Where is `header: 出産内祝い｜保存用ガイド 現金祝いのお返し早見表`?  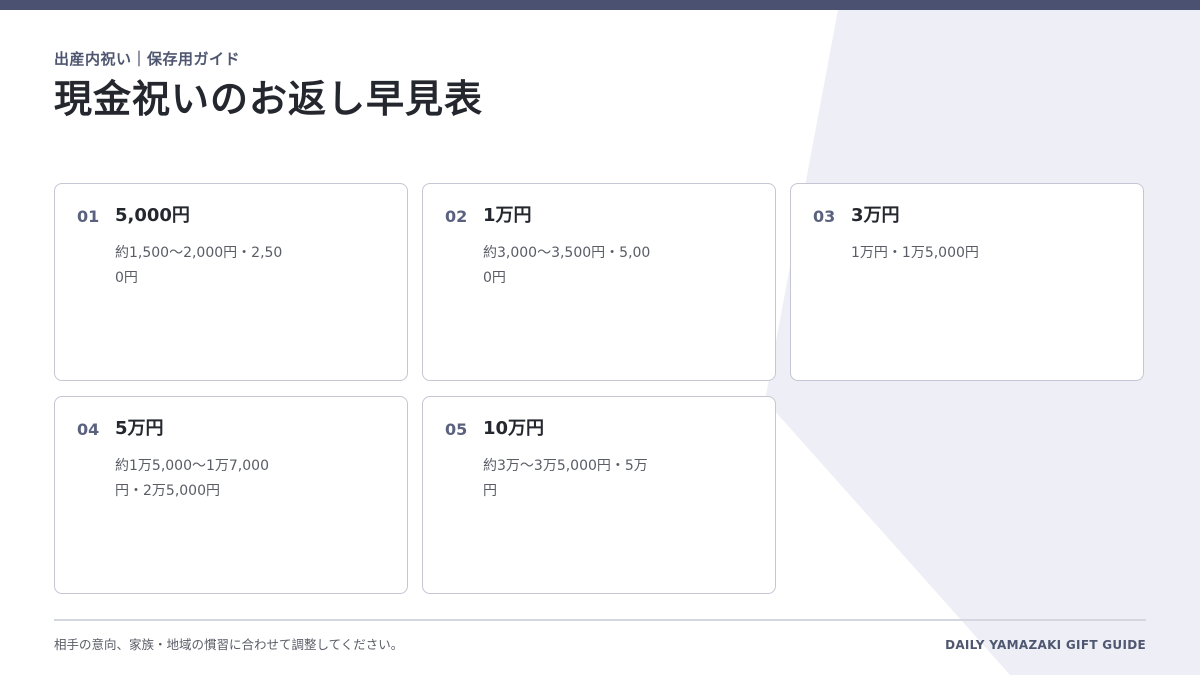 header: 出産内祝い｜保存用ガイド 現金祝いのお返し早見表 is located at coordinates (268, 86).